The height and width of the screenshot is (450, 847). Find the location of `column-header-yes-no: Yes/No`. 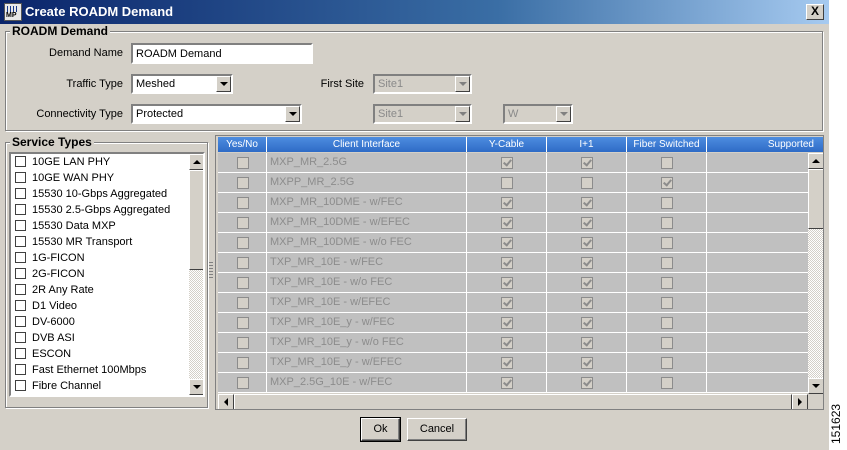

column-header-yes-no: Yes/No is located at coordinates (242, 144).